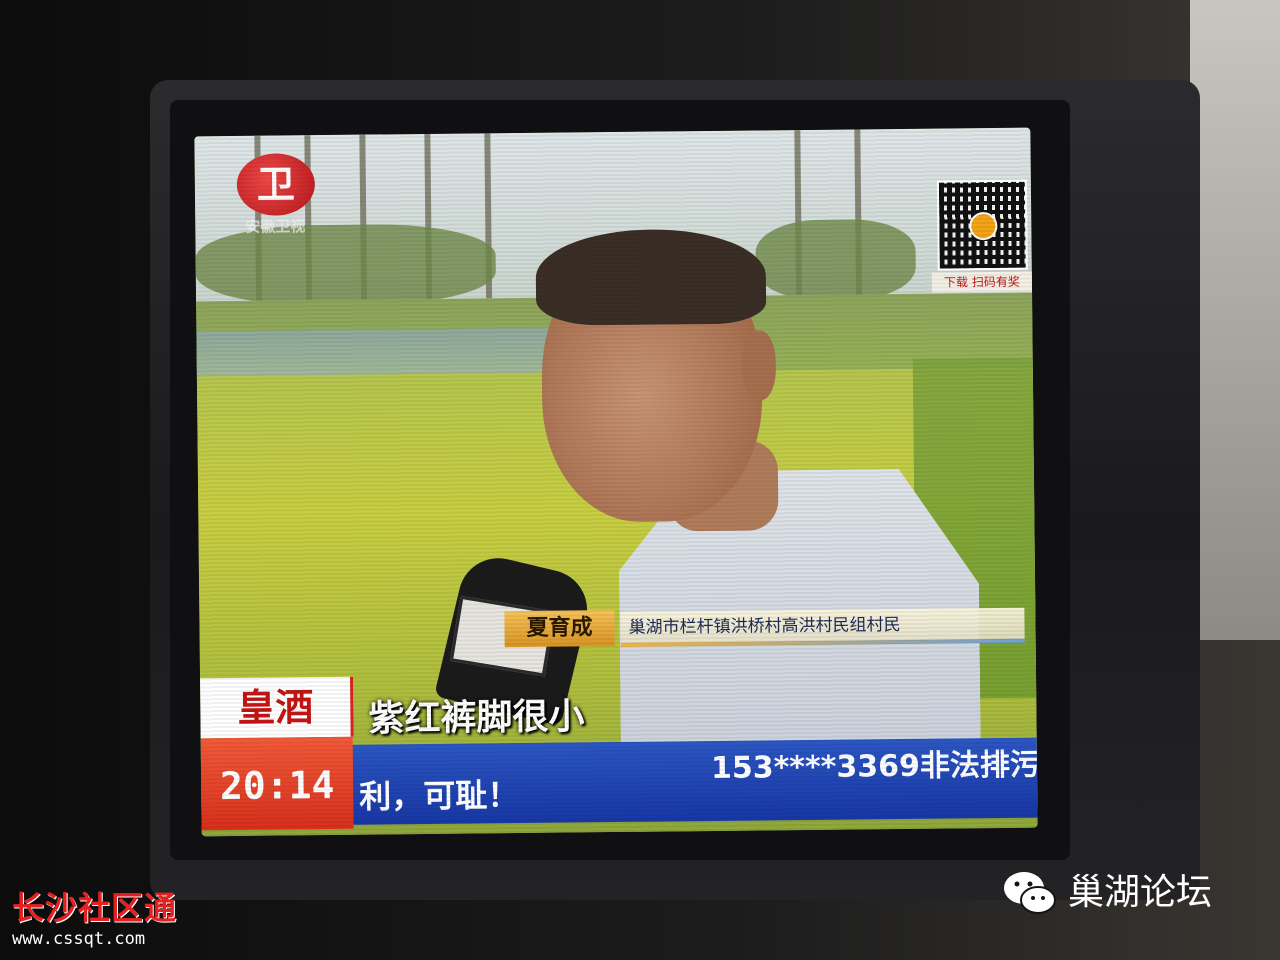 This screenshot has height=960, width=1280. What do you see at coordinates (559, 629) in the screenshot?
I see `interviewee-name: 夏育成` at bounding box center [559, 629].